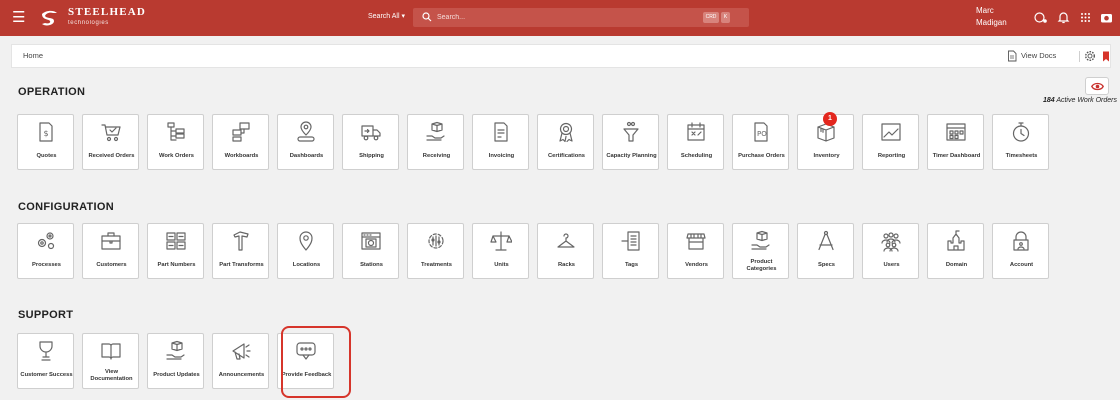 The width and height of the screenshot is (1120, 400). I want to click on tile-locations: Locations, so click(305, 251).